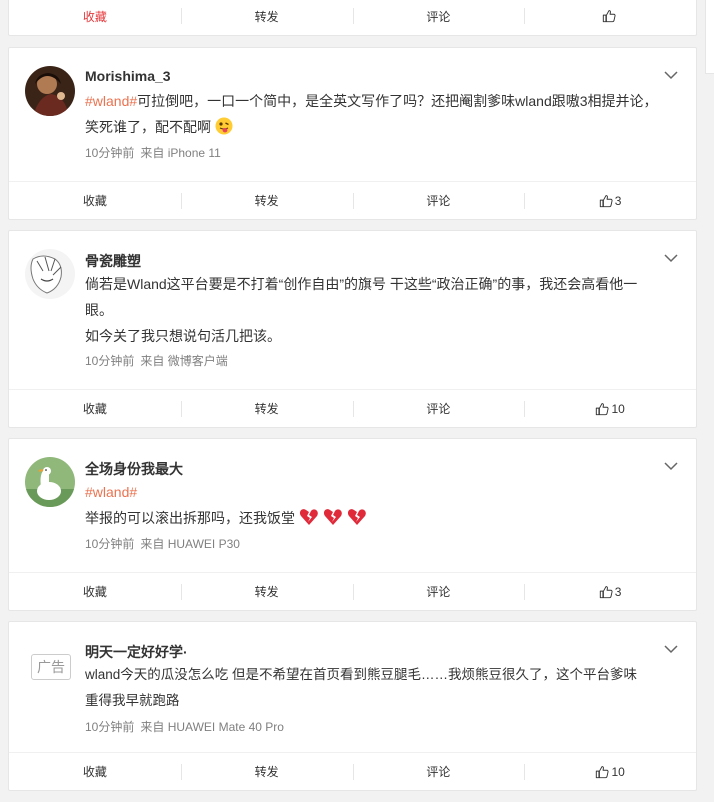 This screenshot has height=802, width=714. Describe the element at coordinates (183, 336) in the screenshot. I see `post-line: 如今关了我只想说句活几把该。` at that location.